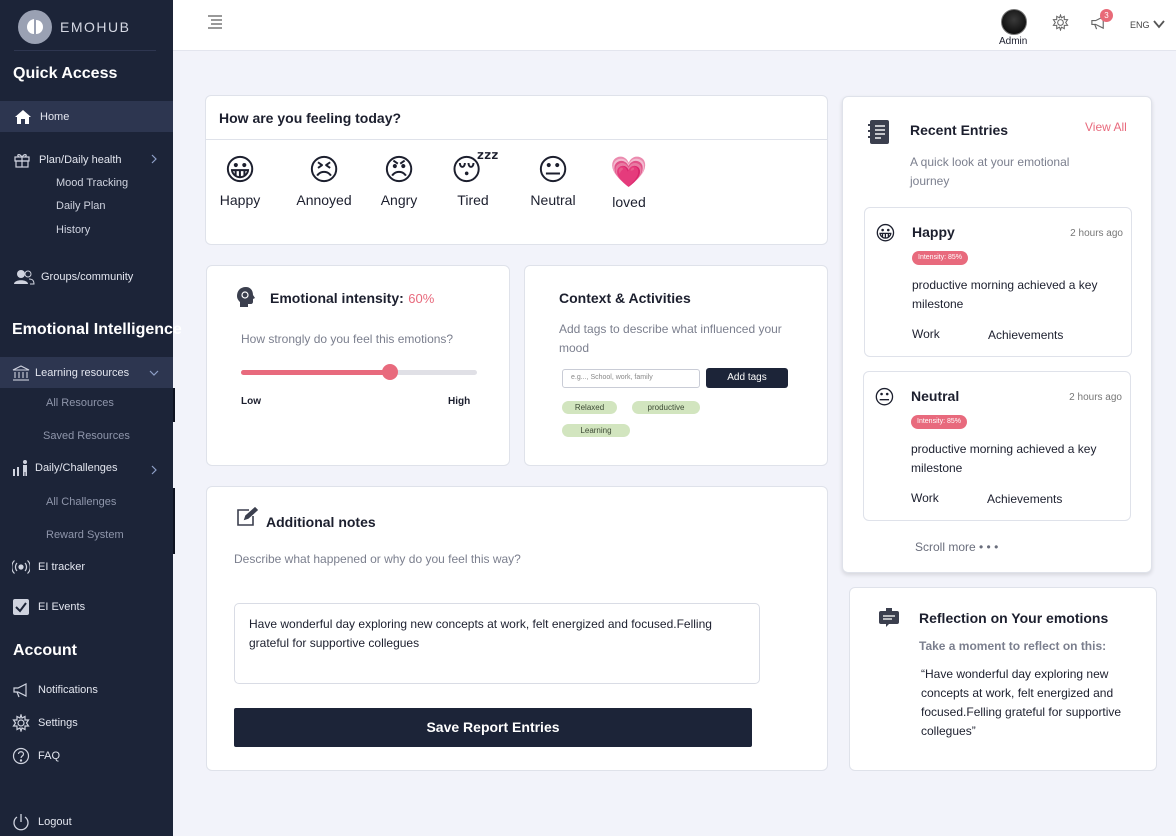 This screenshot has height=836, width=1176. Describe the element at coordinates (95, 27) in the screenshot. I see `brand-name: EMOHUB` at that location.